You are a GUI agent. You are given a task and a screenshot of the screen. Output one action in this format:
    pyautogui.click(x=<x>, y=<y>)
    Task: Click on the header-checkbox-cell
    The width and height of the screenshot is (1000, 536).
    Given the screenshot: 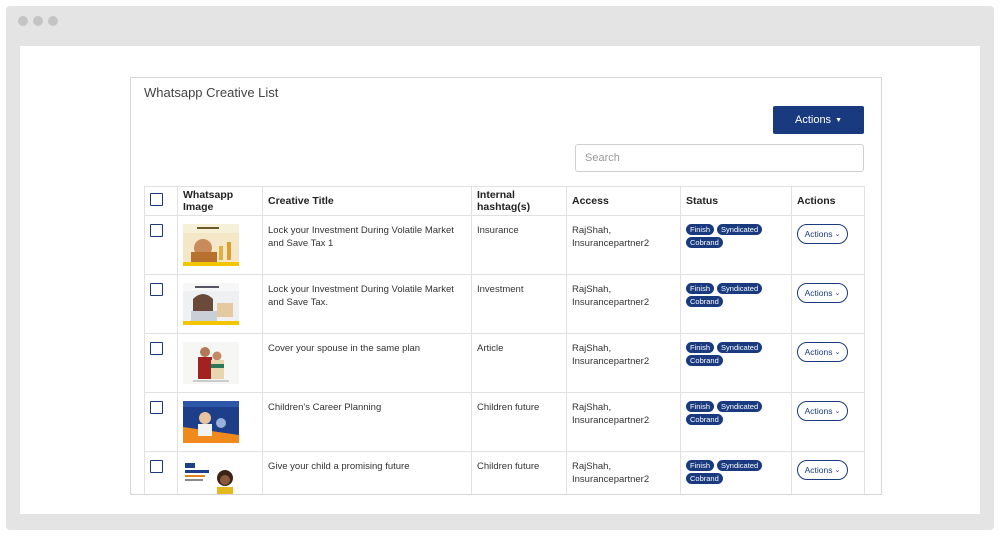 What is the action you would take?
    pyautogui.click(x=161, y=201)
    